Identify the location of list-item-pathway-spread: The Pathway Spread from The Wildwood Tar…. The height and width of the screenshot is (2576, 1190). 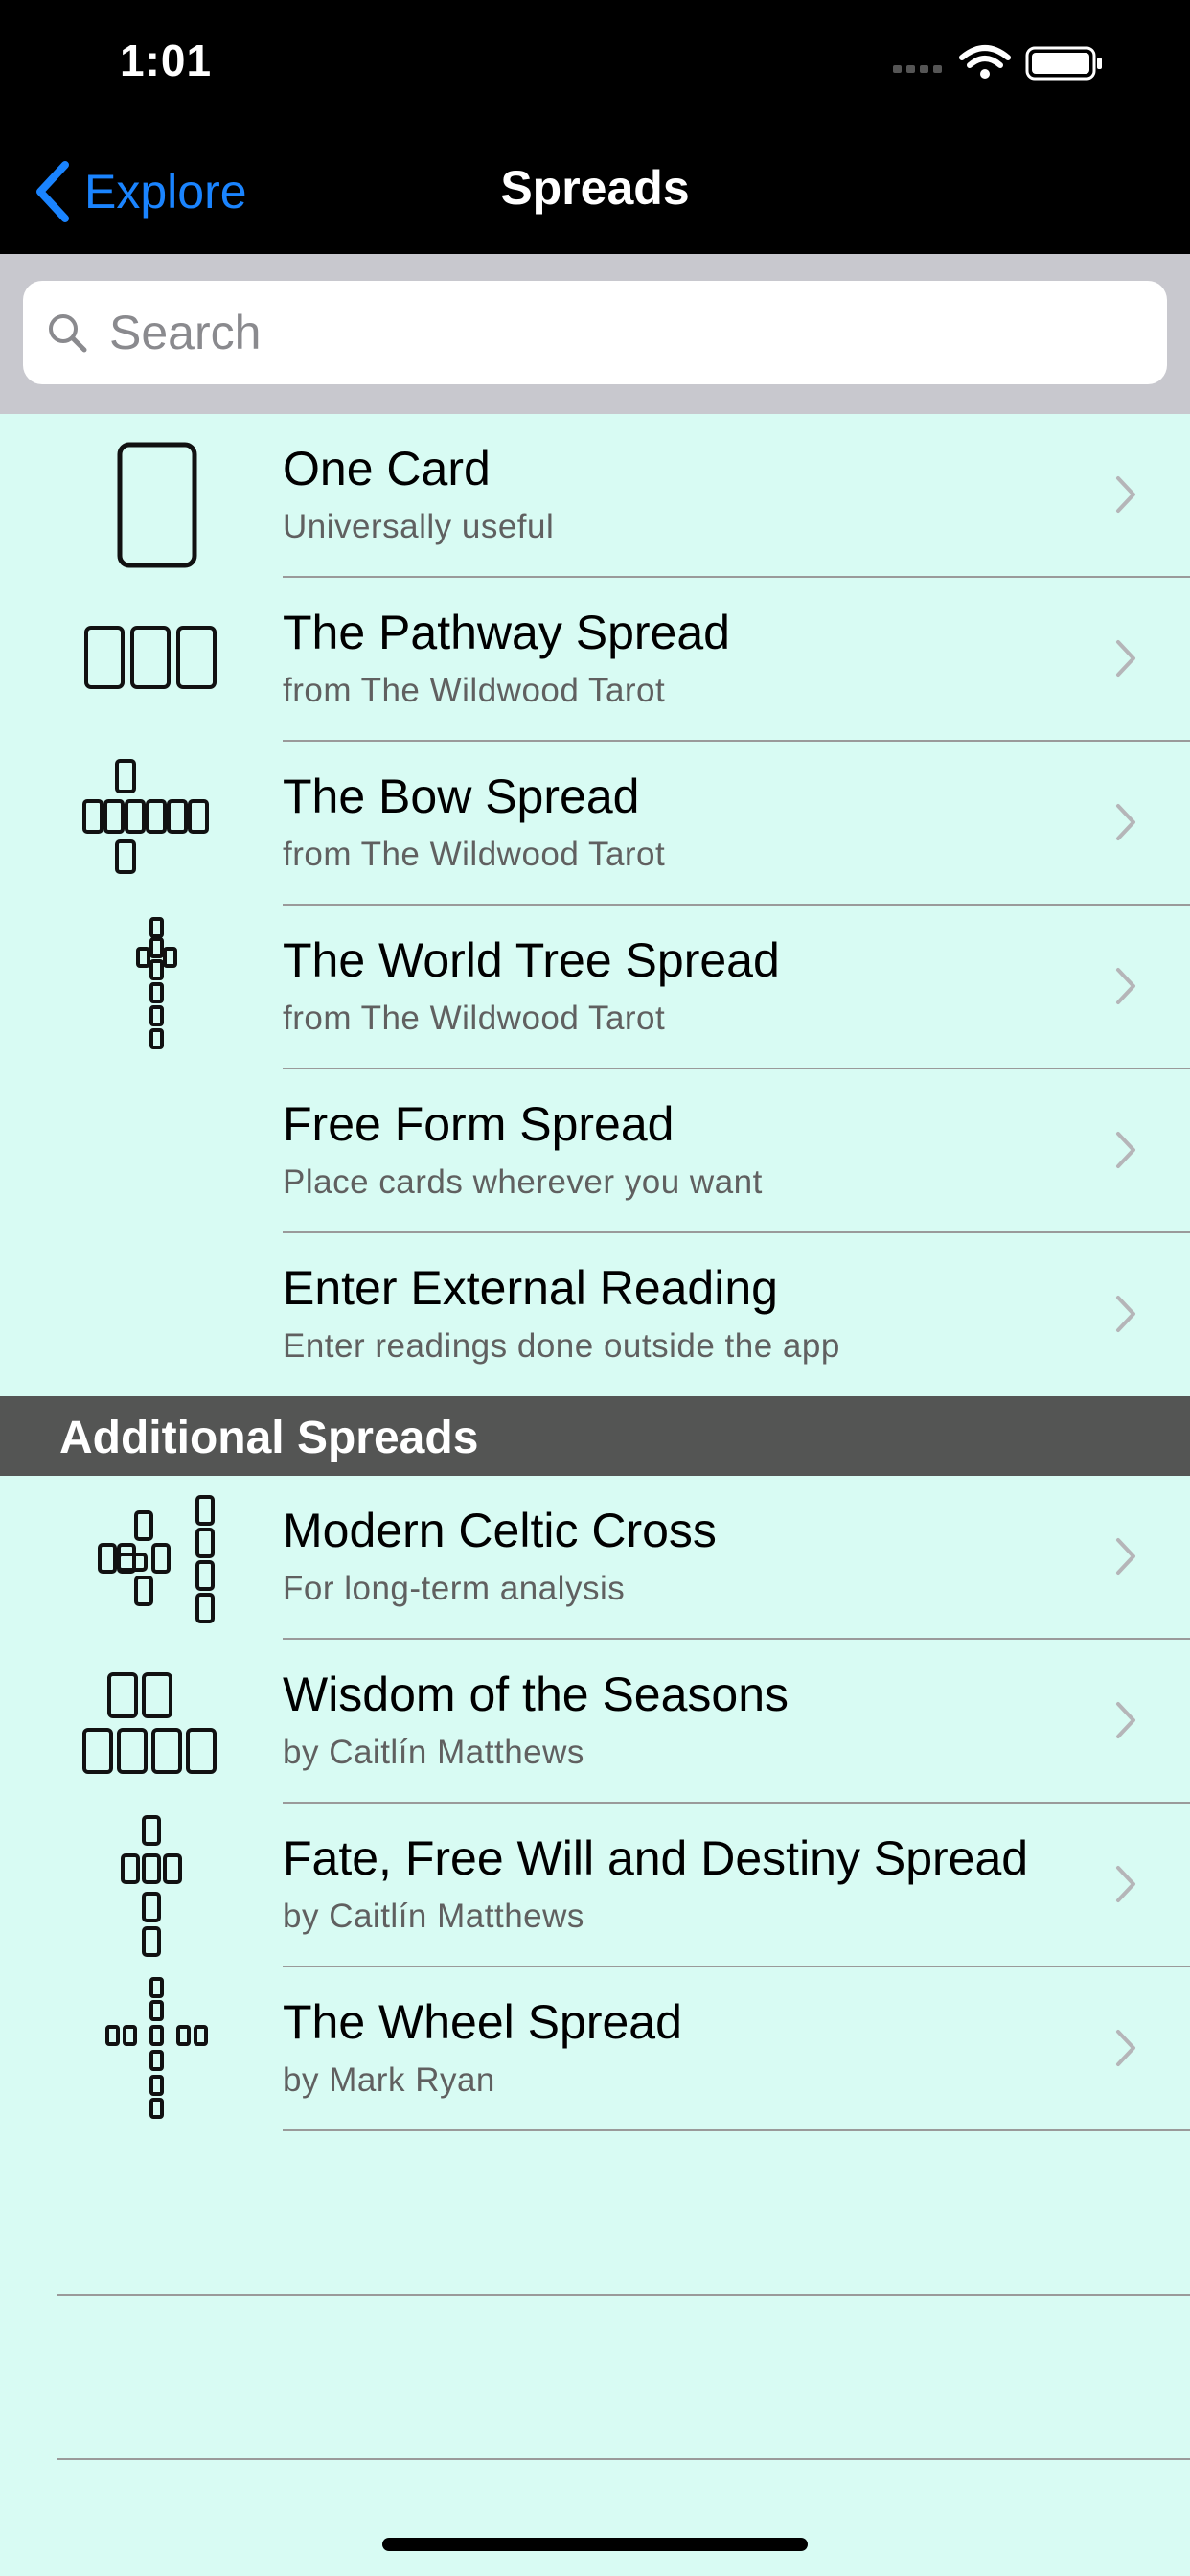
(595, 660).